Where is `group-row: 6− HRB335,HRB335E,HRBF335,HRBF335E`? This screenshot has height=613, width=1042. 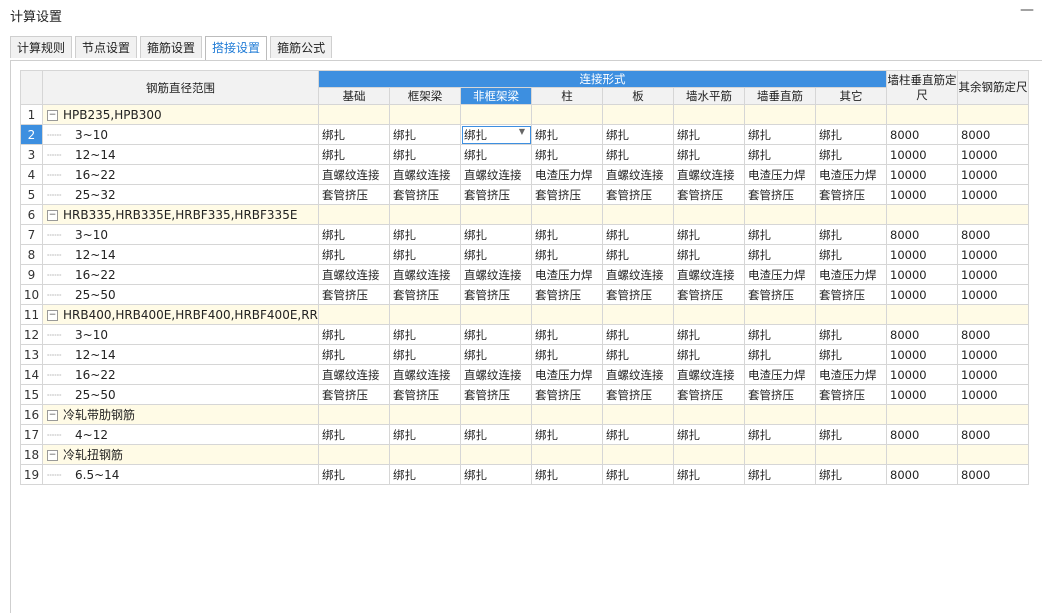
group-row: 6− HRB335,HRB335E,HRBF335,HRBF335E is located at coordinates (524, 214).